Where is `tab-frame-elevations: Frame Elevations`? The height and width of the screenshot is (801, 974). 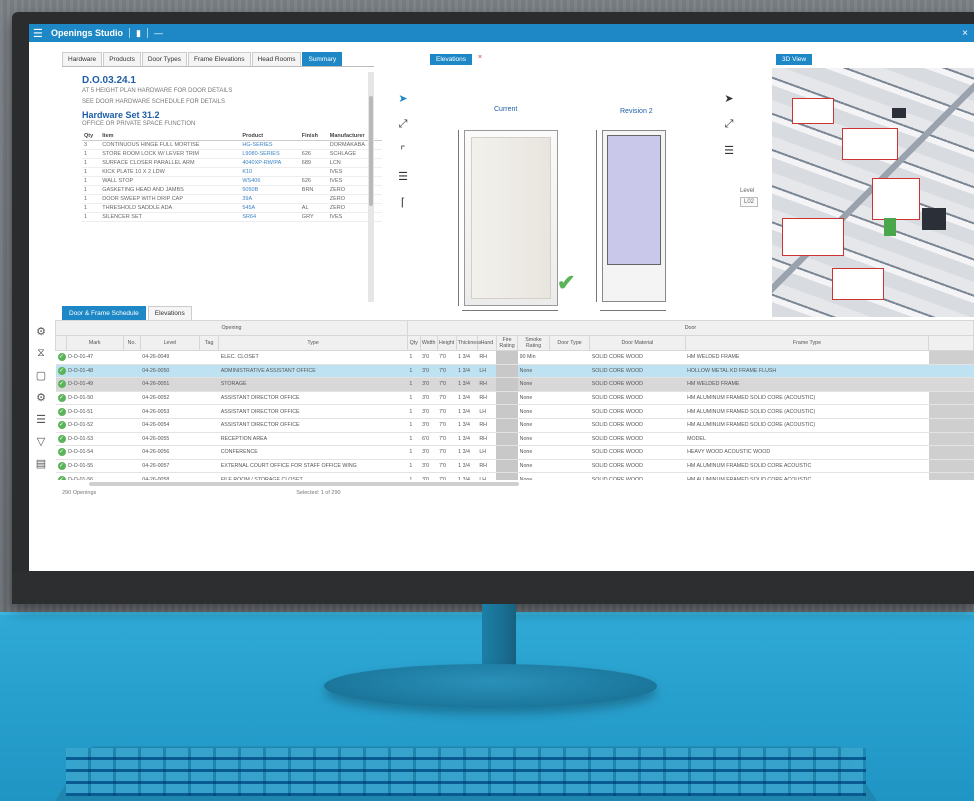 tab-frame-elevations: Frame Elevations is located at coordinates (219, 59).